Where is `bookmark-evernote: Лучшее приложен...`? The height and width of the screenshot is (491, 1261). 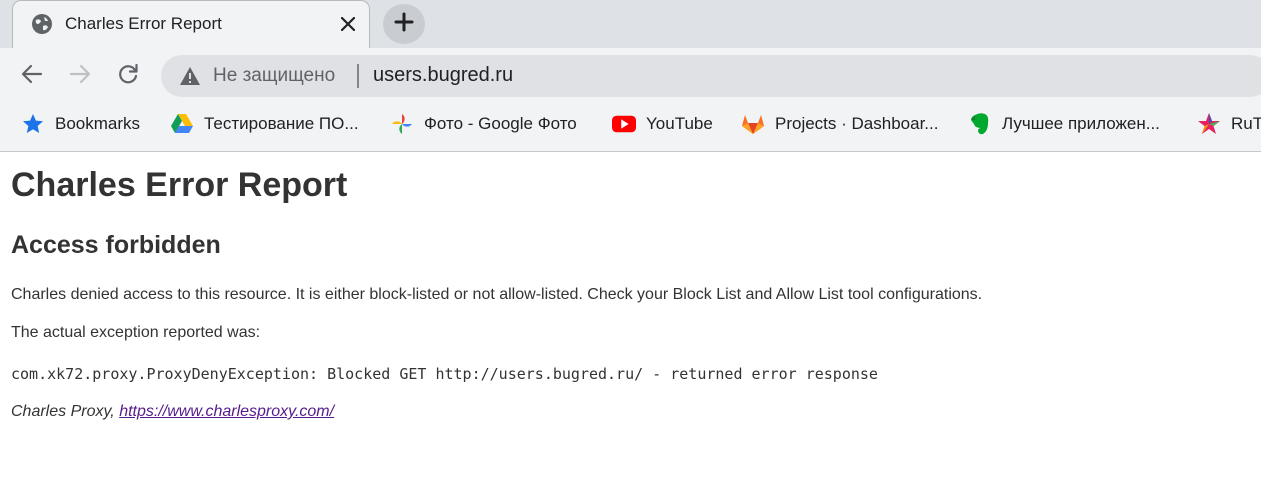
bookmark-evernote: Лучшее приложен... is located at coordinates (1064, 124).